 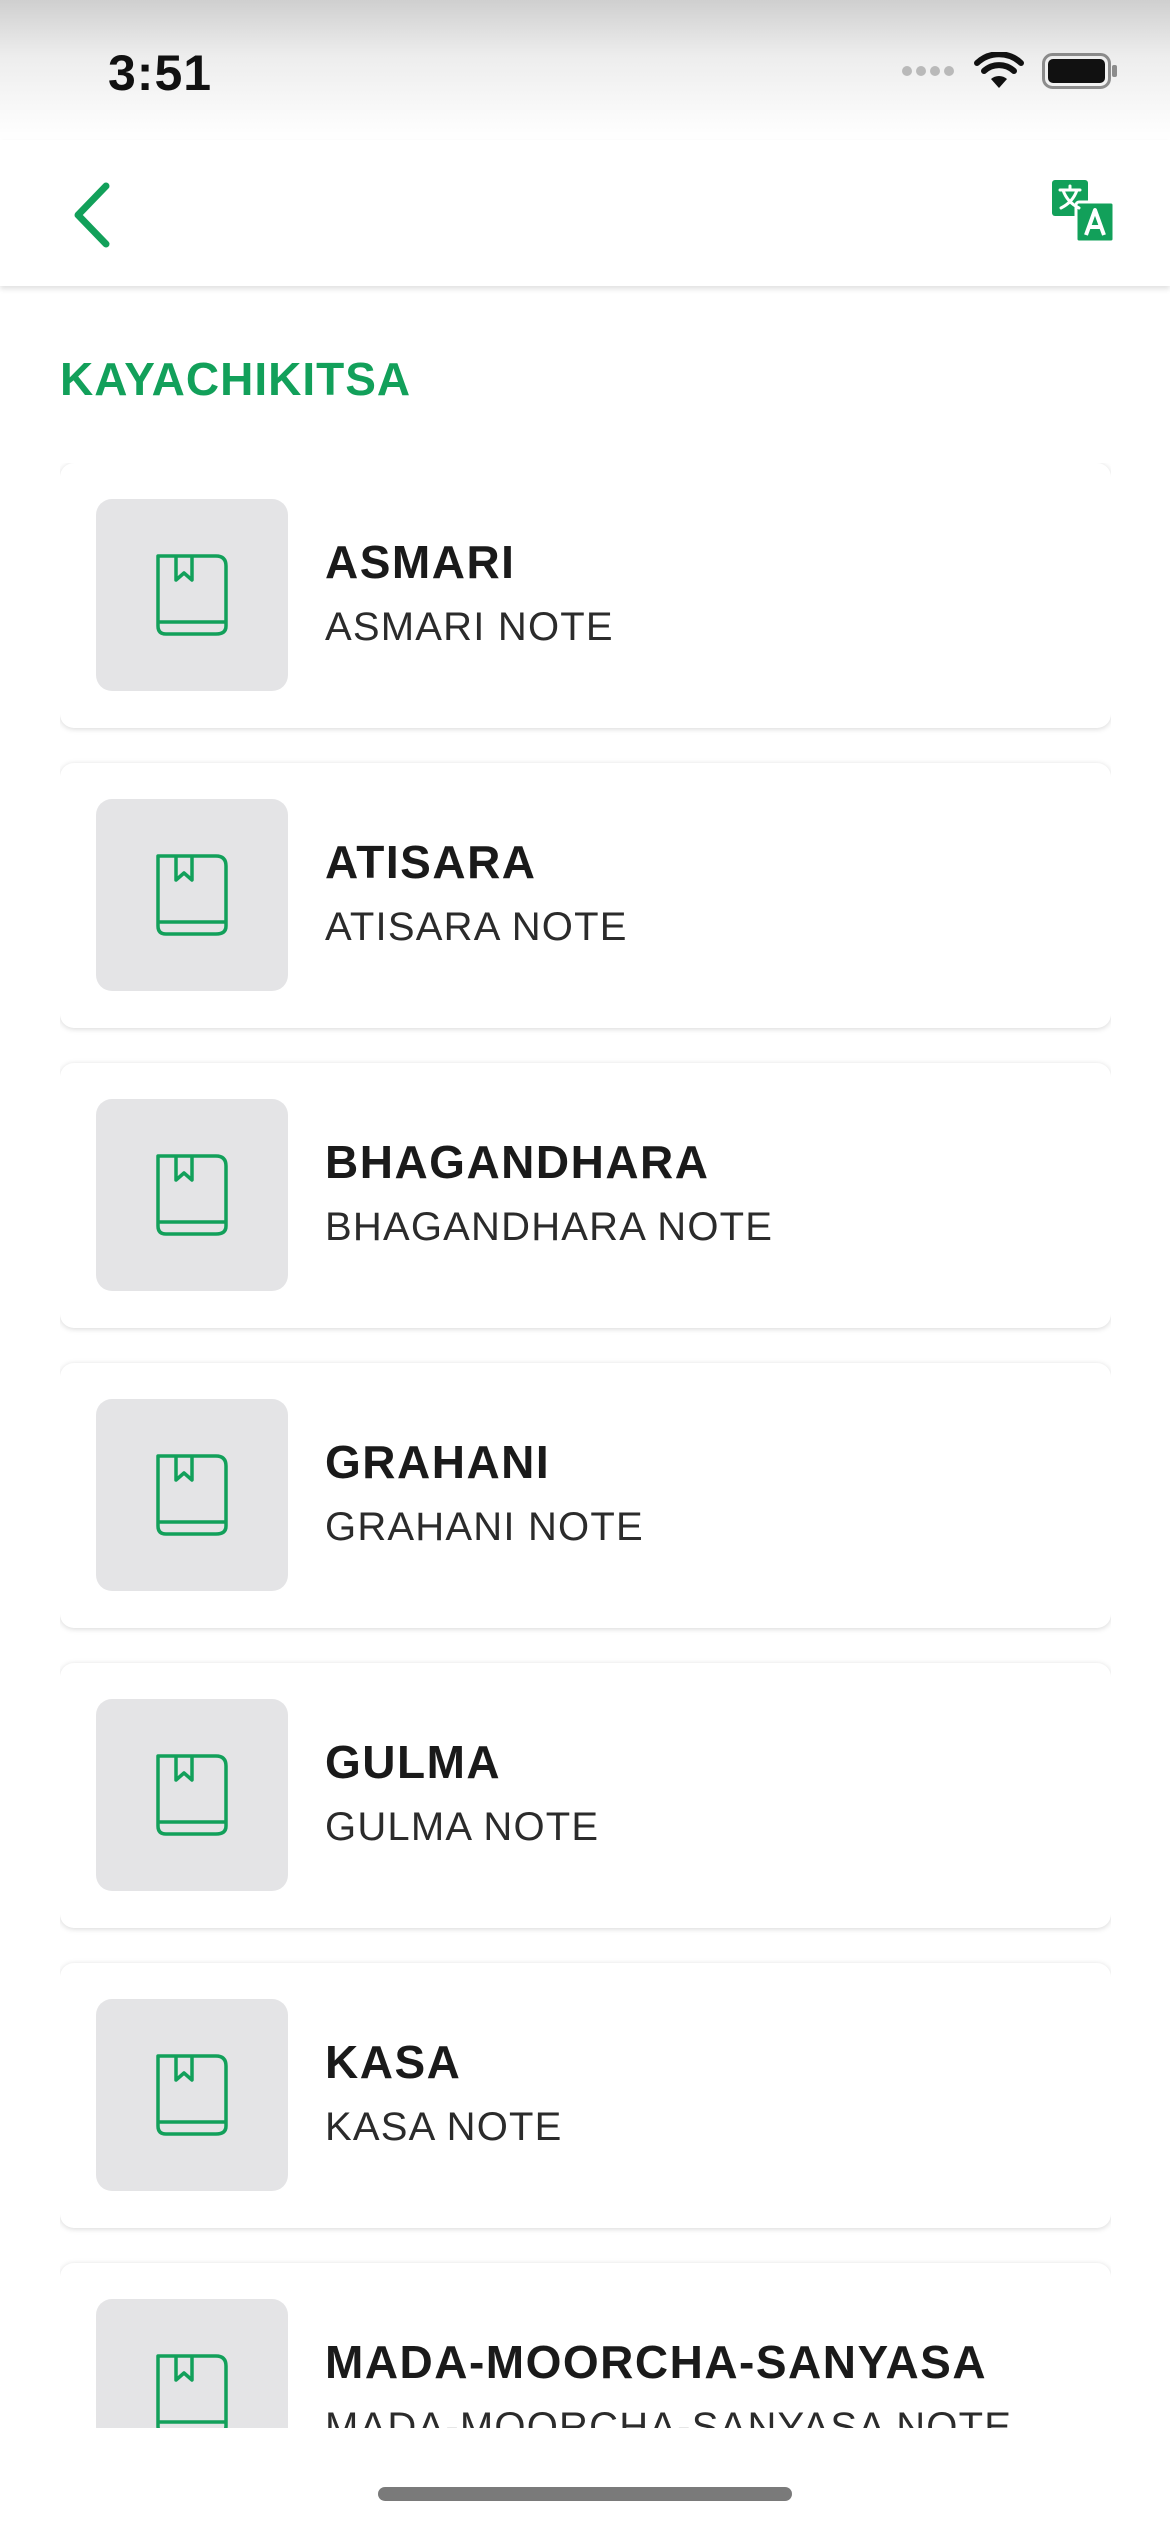 What do you see at coordinates (469, 627) in the screenshot?
I see `item-subtitle: ASMARI NOTE` at bounding box center [469, 627].